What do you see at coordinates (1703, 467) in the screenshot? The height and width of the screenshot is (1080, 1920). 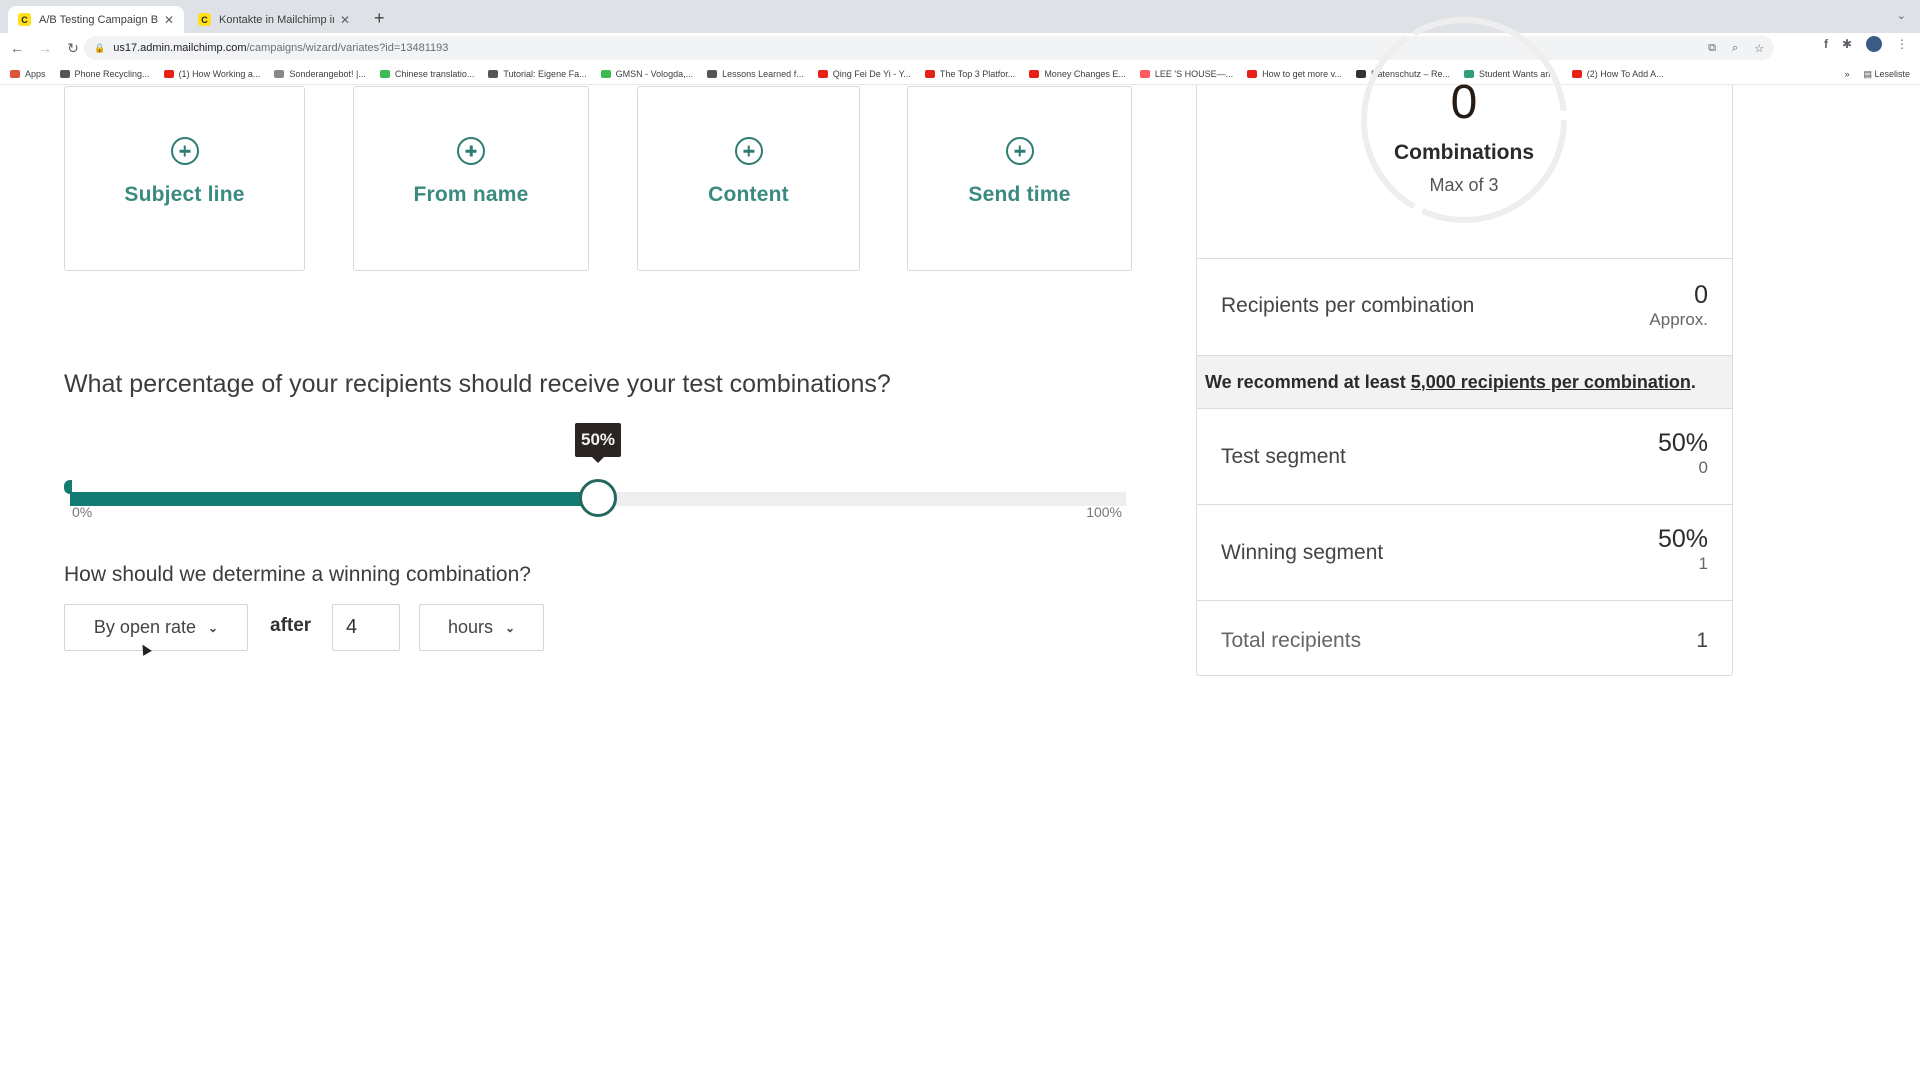 I see `test-segment-count: 0` at bounding box center [1703, 467].